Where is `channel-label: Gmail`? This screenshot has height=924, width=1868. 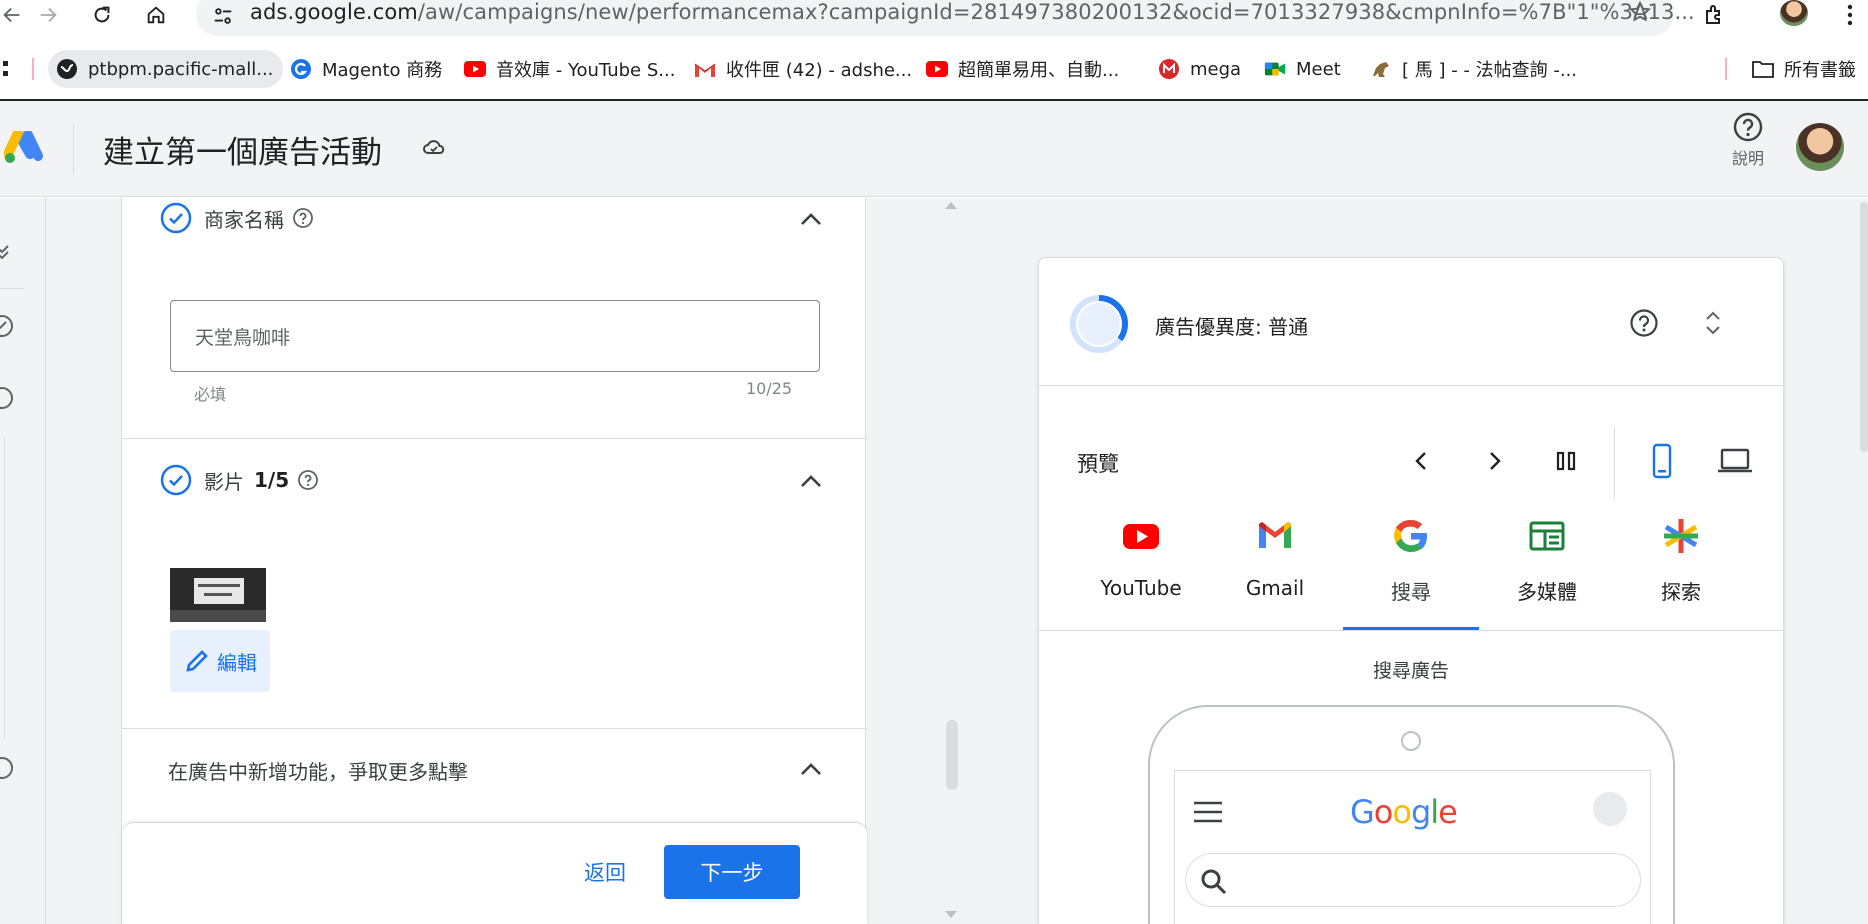 channel-label: Gmail is located at coordinates (1275, 588).